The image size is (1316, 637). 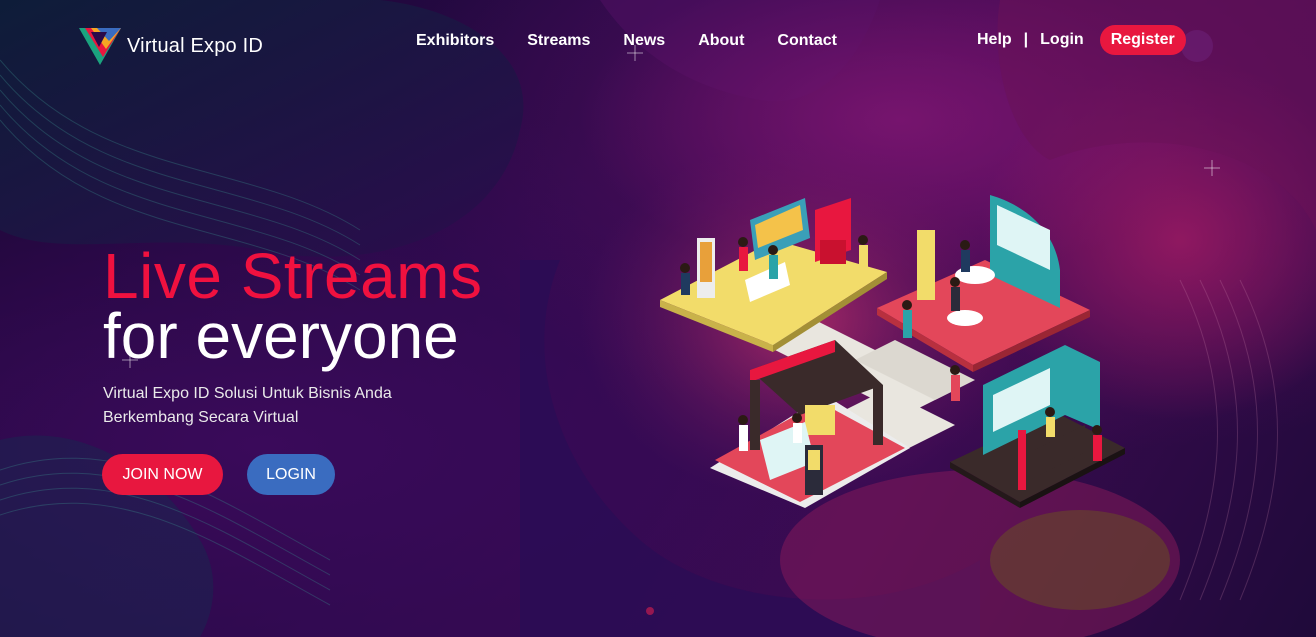 I want to click on main-nav: Exhibitors Streams News About Contact, so click(x=626, y=41).